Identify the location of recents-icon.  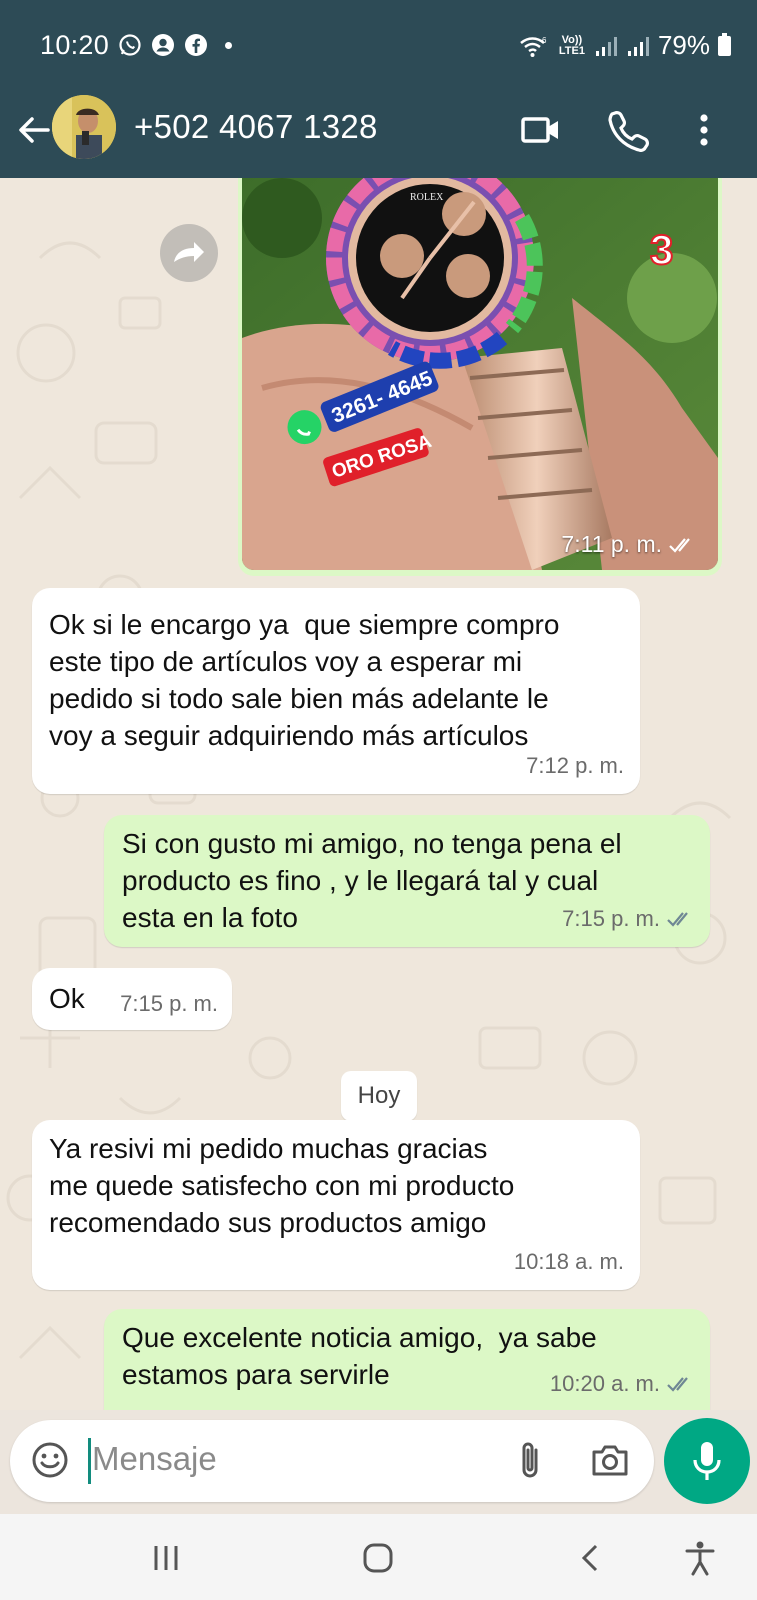
(166, 1558).